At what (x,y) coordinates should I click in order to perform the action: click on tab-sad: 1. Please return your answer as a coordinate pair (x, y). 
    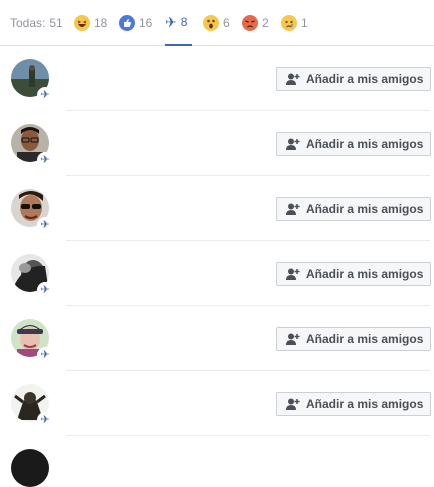
    Looking at the image, I should click on (294, 23).